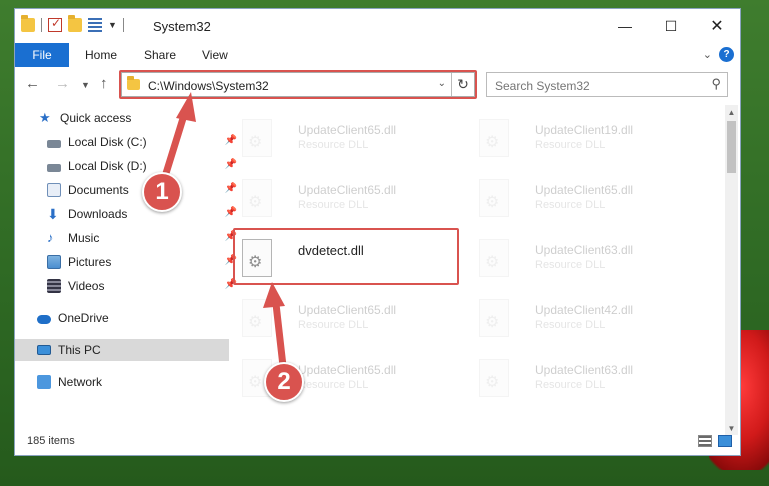 This screenshot has width=769, height=486. I want to click on tab-share: Share, so click(160, 55).